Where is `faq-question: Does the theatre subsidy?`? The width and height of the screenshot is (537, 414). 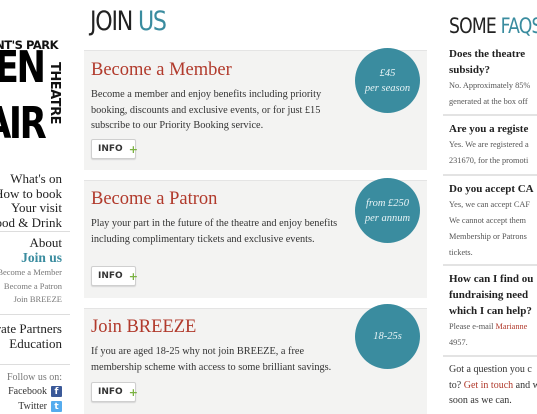 faq-question: Does the theatre subsidy? is located at coordinates (487, 62).